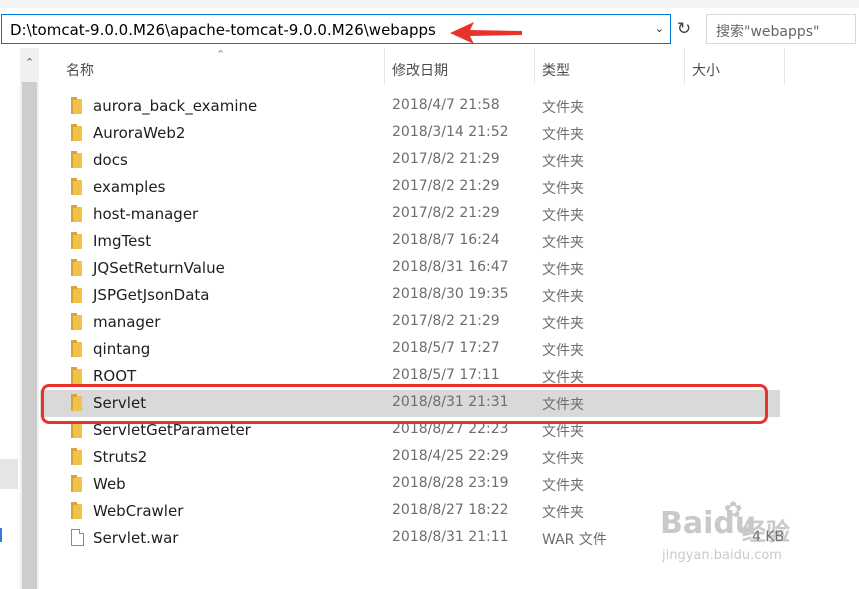 The width and height of the screenshot is (859, 589). Describe the element at coordinates (9, 474) in the screenshot. I see `nav-selected-item` at that location.